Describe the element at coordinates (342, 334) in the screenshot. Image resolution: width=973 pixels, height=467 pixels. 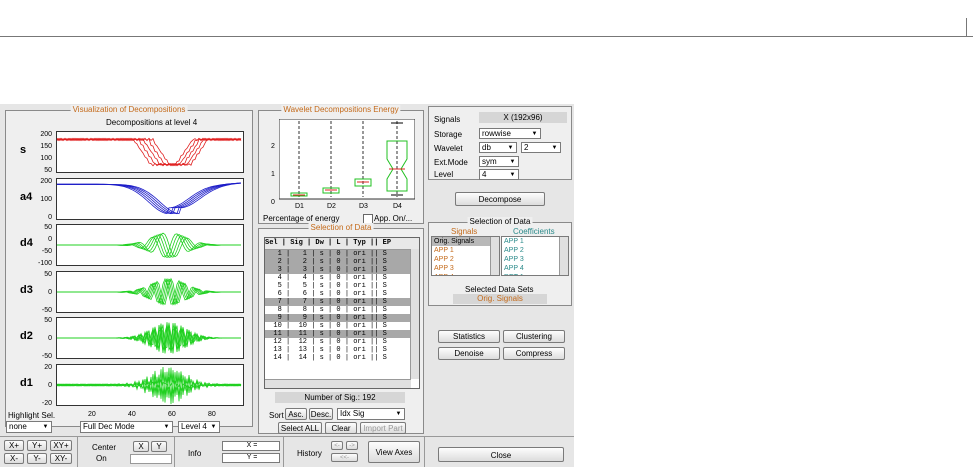
I see `table-row: 11 | 11 | s | 0 | ori || S` at that location.